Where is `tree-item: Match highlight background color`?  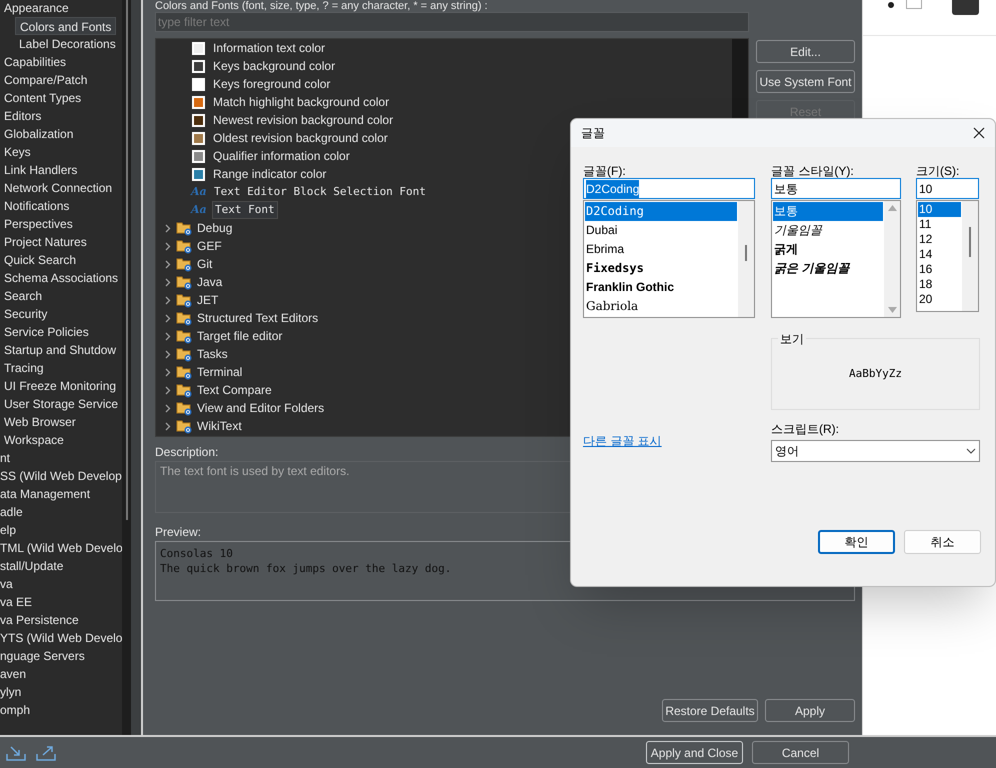
tree-item: Match highlight background color is located at coordinates (301, 102).